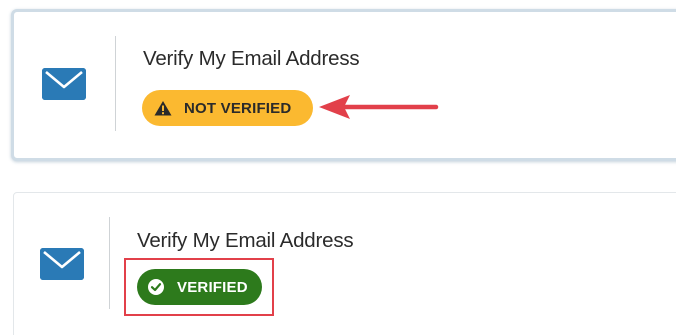  I want to click on annotation-arrow, so click(379, 107).